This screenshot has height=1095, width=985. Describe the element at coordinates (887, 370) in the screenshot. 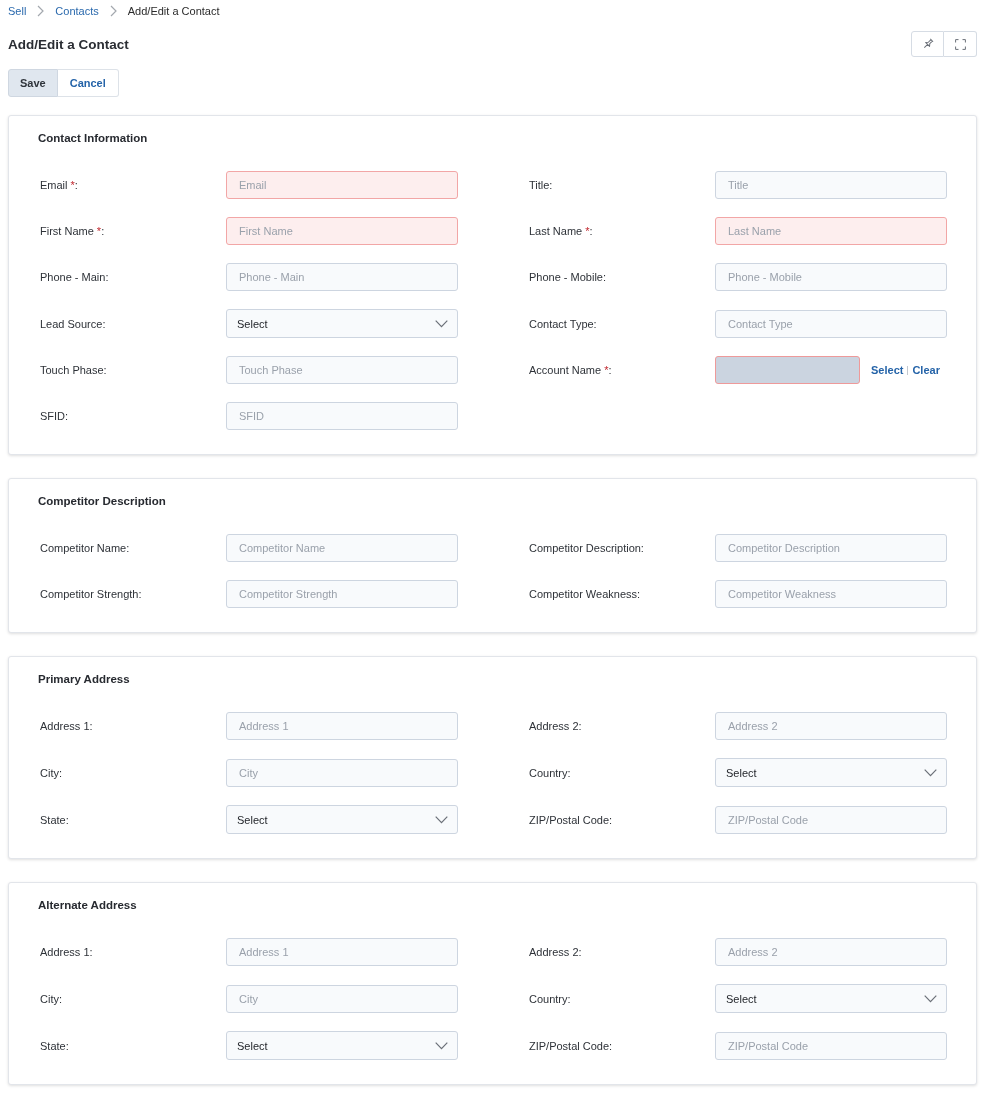

I see `lookup-action-link: Select` at that location.